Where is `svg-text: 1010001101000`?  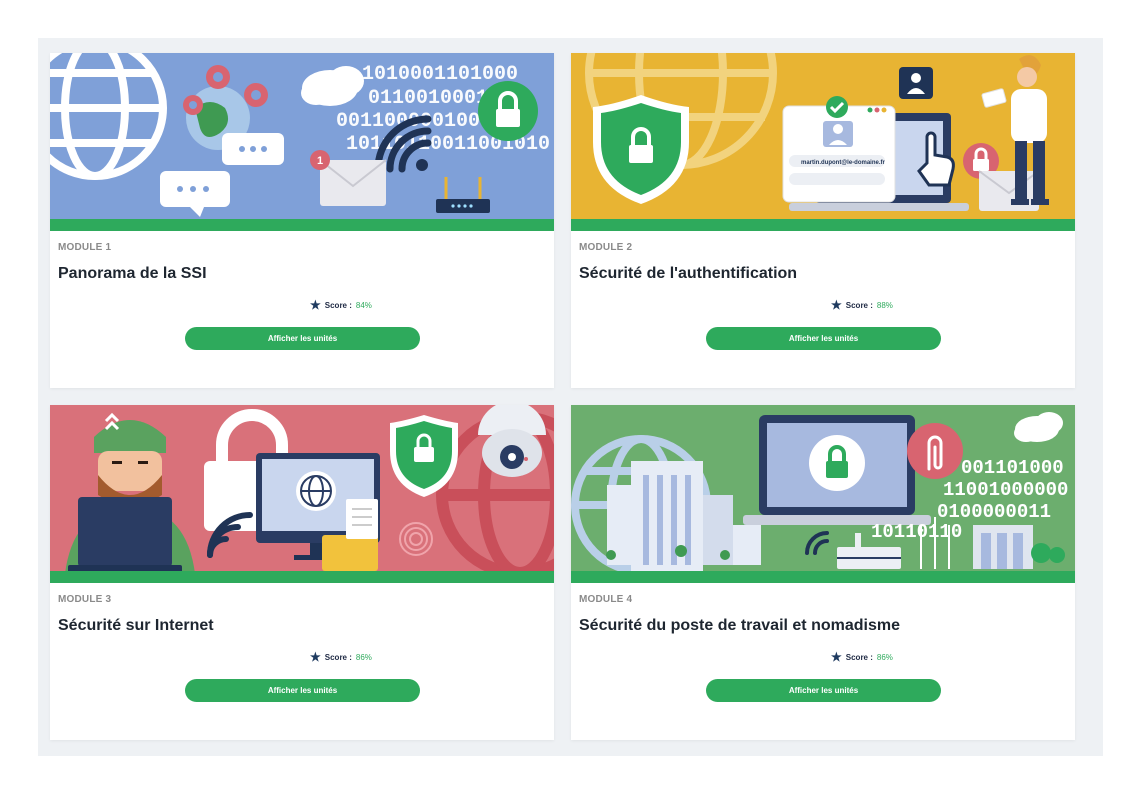 svg-text: 1010001101000 is located at coordinates (440, 74).